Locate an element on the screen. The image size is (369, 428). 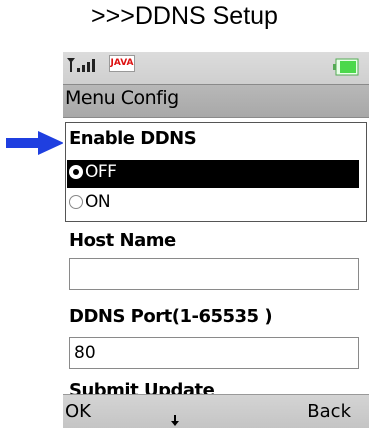
radio-option-off-label: OFF is located at coordinates (101, 172).